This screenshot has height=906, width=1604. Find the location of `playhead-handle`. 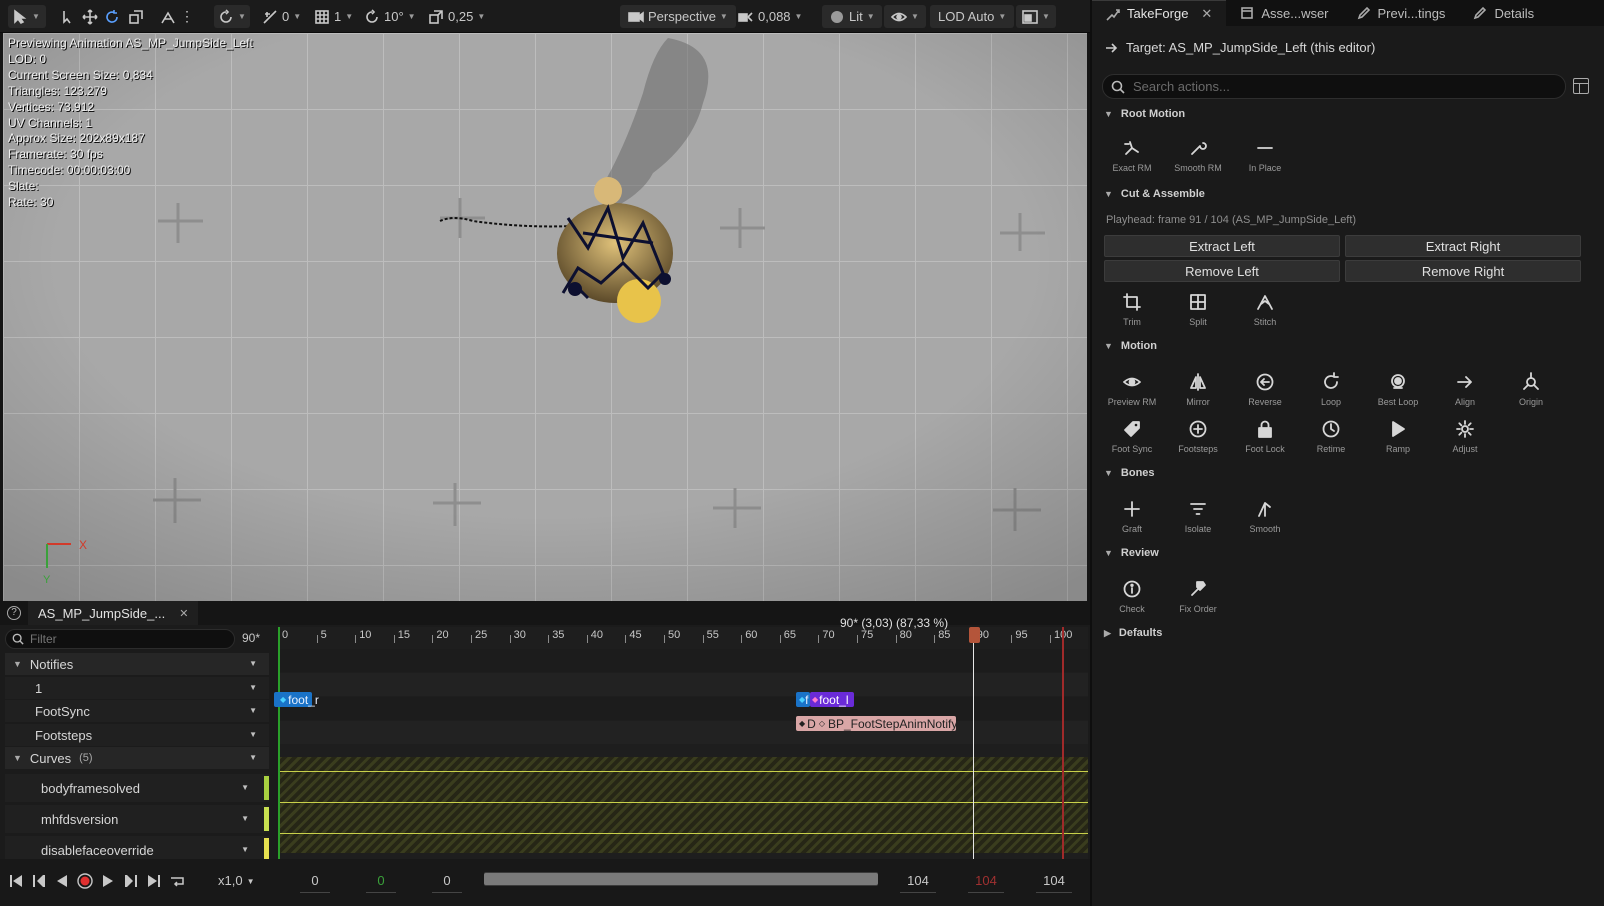

playhead-handle is located at coordinates (974, 635).